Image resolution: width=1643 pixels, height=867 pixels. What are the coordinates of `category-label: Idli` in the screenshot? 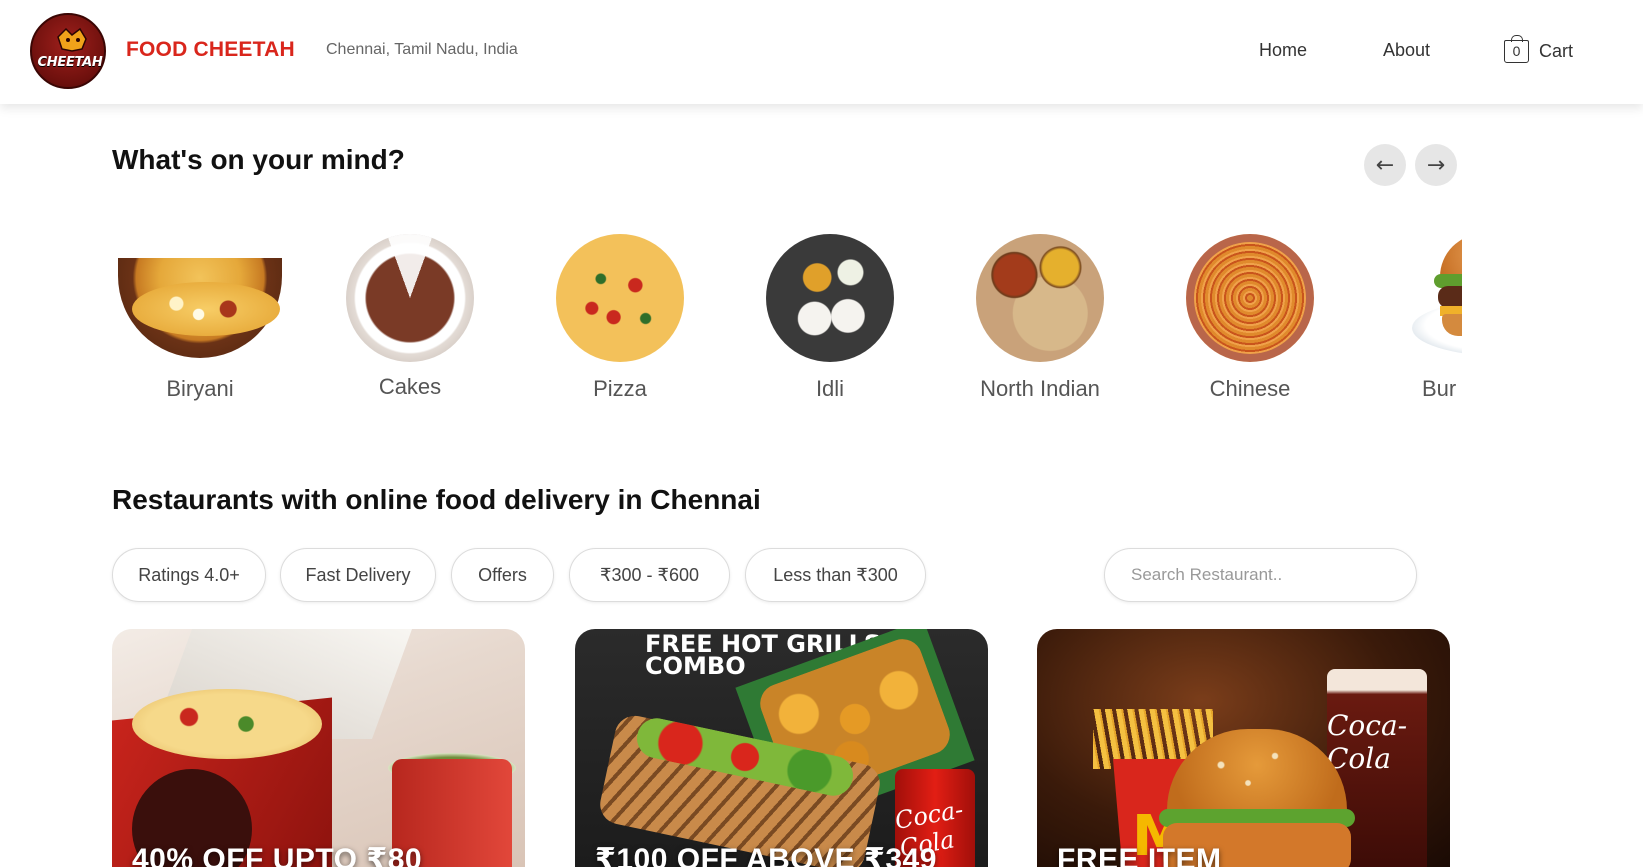 It's located at (830, 388).